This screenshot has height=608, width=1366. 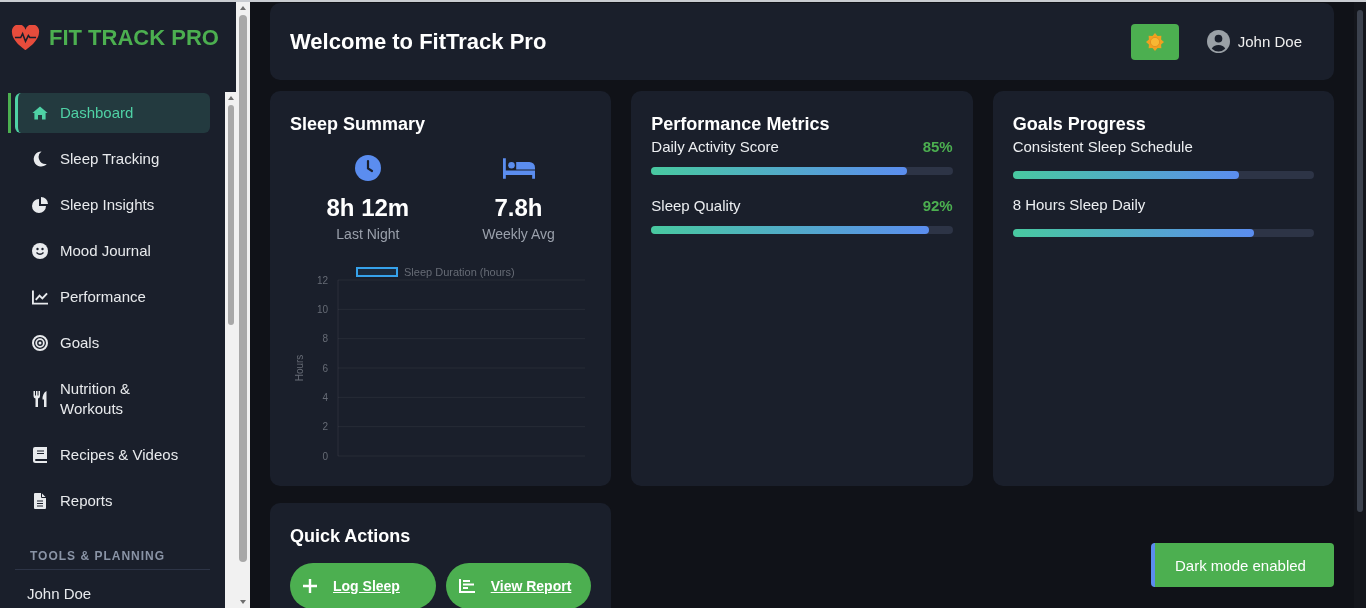 What do you see at coordinates (322, 280) in the screenshot?
I see `y-tick-label: 12` at bounding box center [322, 280].